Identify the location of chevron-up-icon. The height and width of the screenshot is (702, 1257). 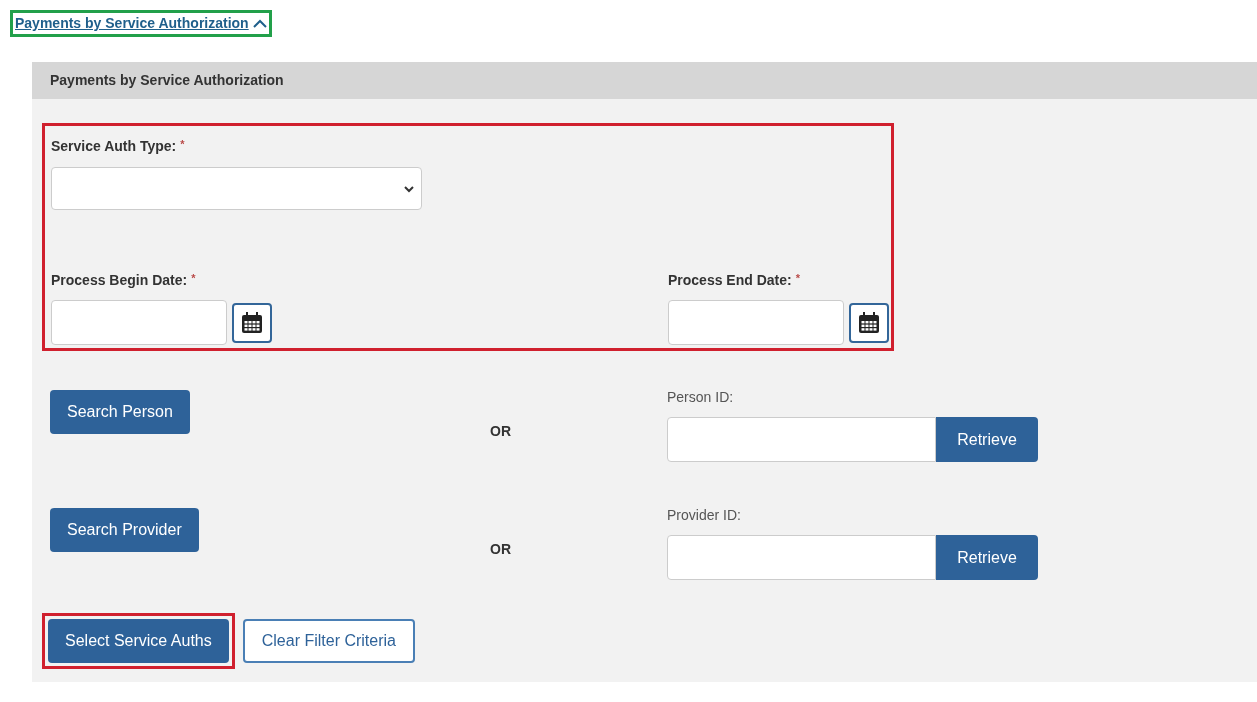
(259, 23).